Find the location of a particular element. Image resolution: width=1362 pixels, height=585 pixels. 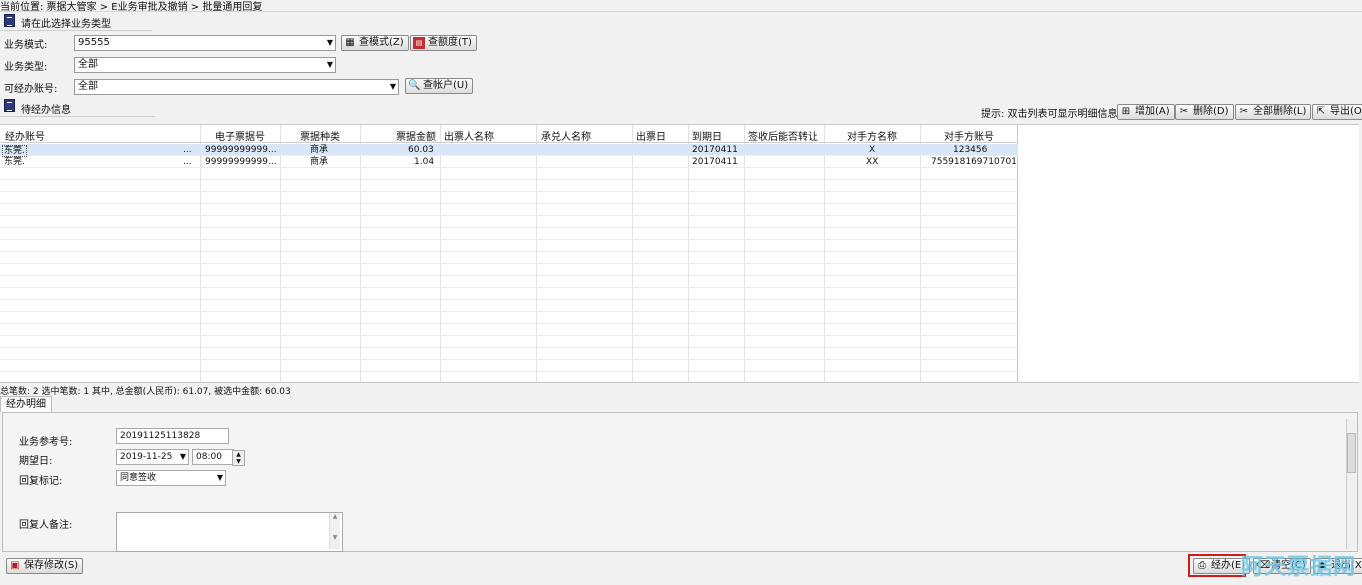

reply-select: 同意签收 ▼ is located at coordinates (171, 478).